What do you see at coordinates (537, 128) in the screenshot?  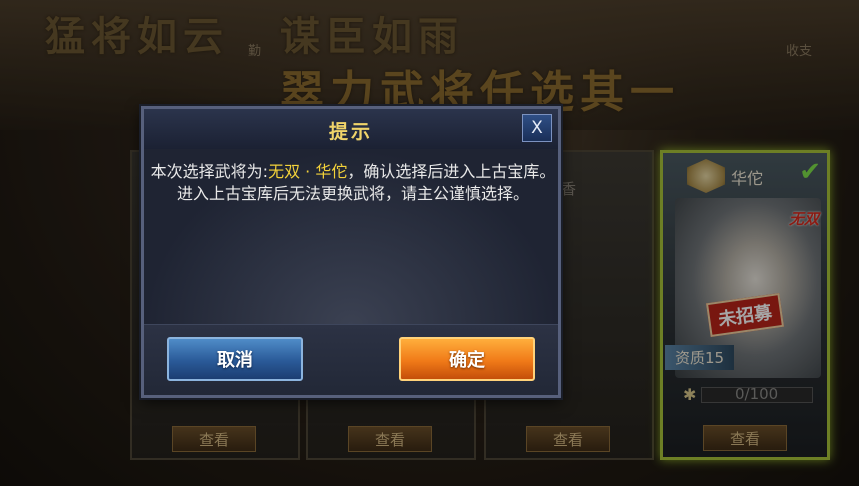 I see `close-button: X` at bounding box center [537, 128].